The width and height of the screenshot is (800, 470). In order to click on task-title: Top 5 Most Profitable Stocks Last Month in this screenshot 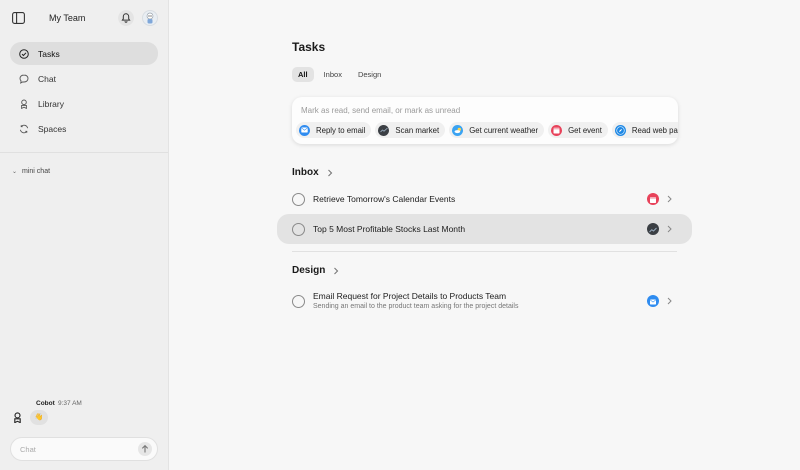, I will do `click(389, 229)`.